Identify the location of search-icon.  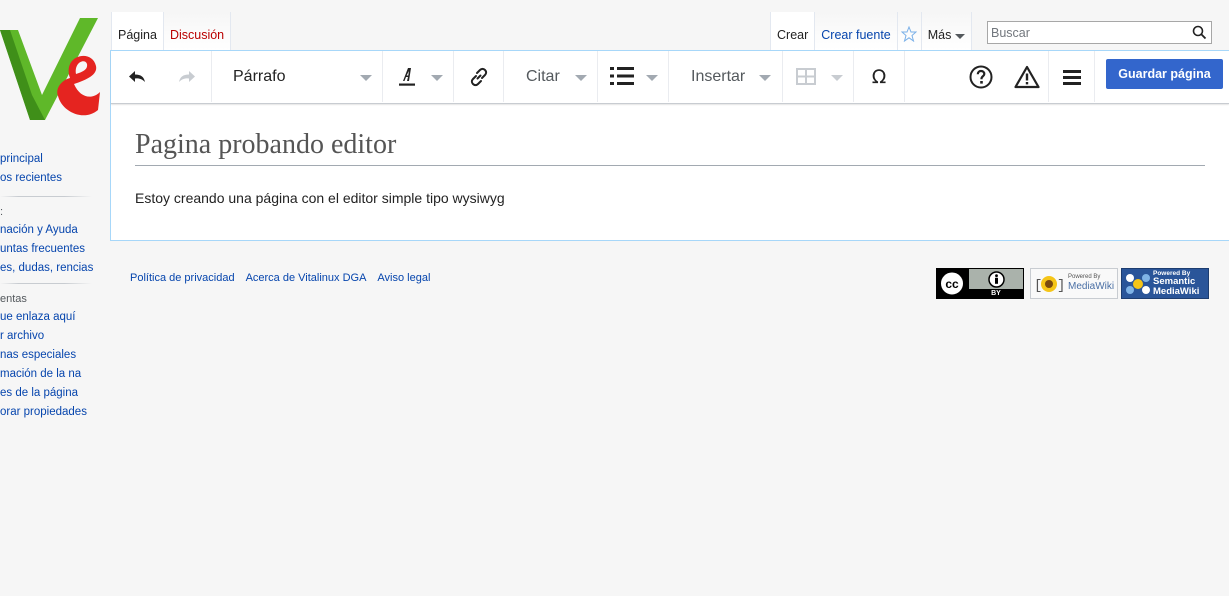
(1199, 35).